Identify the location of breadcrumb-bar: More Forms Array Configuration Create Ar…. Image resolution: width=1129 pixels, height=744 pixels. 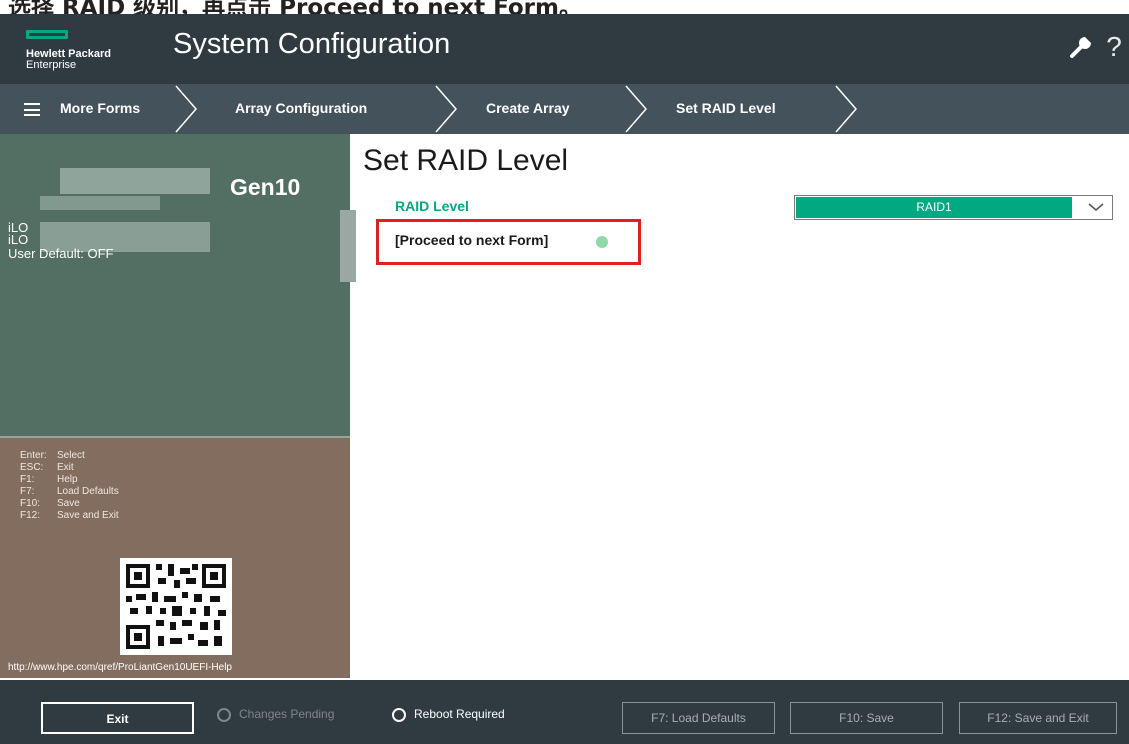
(564, 109).